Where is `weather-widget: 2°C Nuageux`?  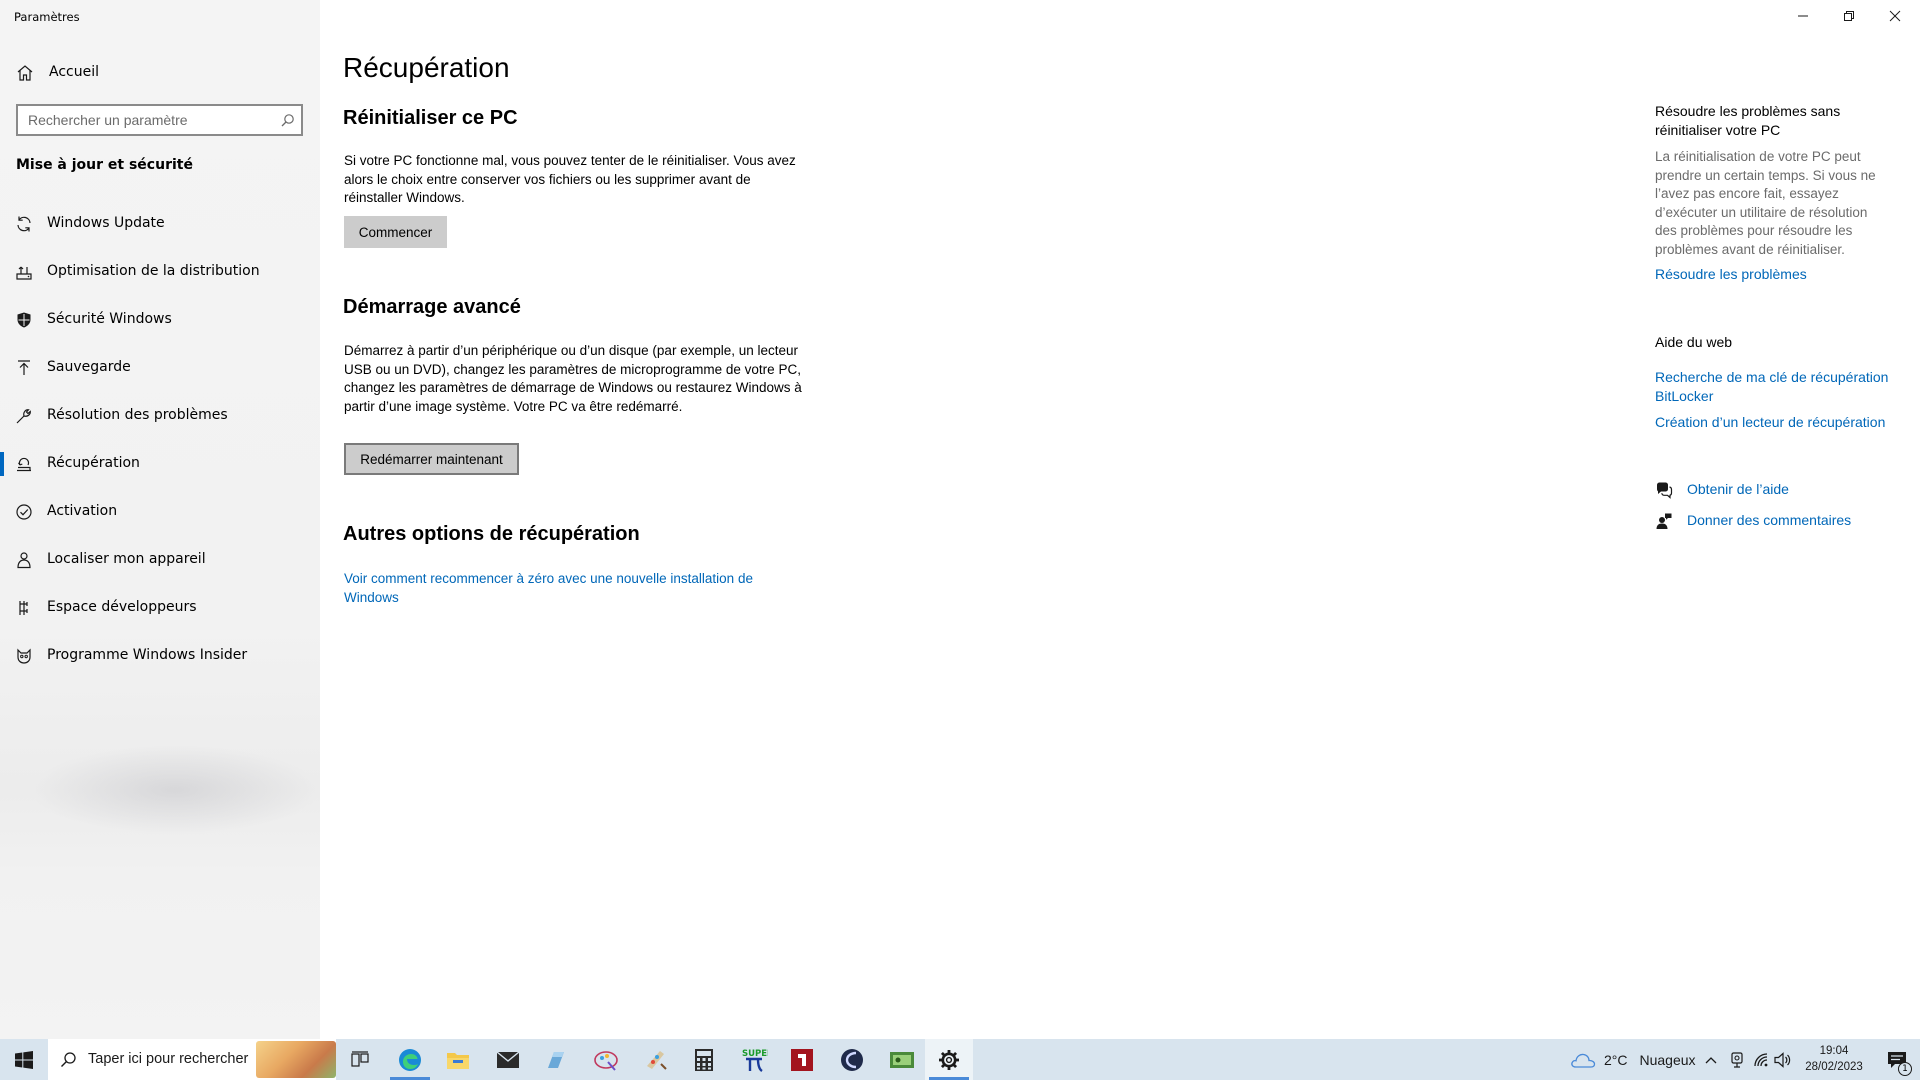
weather-widget: 2°C Nuageux is located at coordinates (1633, 1059).